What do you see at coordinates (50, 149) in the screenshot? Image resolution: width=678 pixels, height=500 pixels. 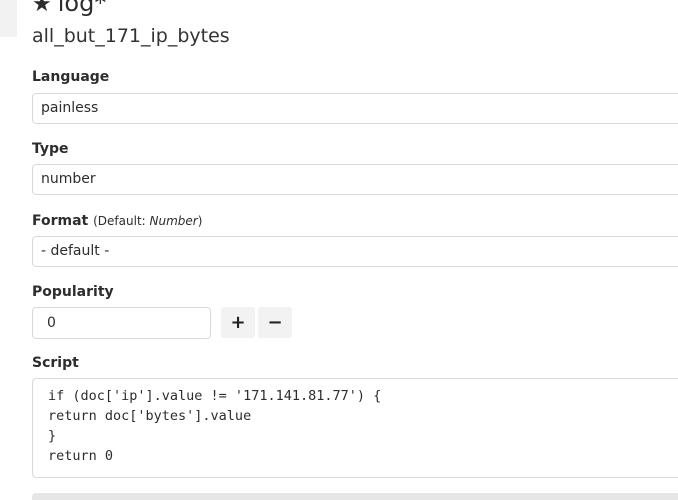 I see `type-label: Type` at bounding box center [50, 149].